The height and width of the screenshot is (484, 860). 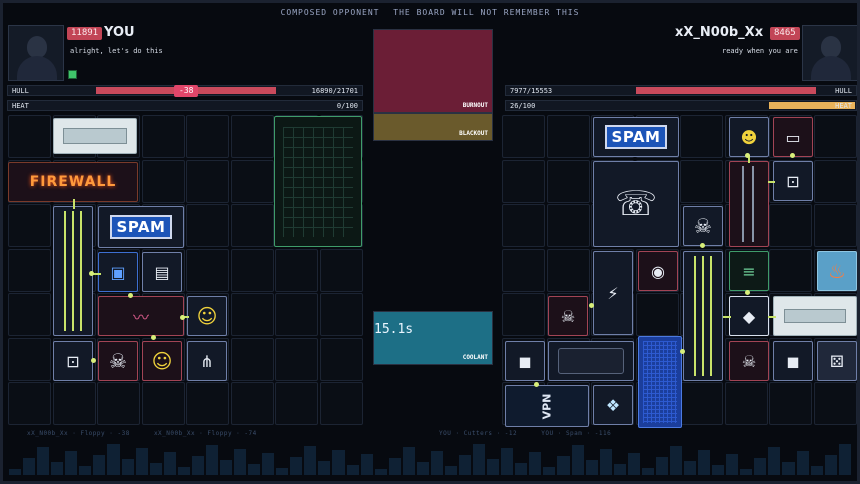 I want to click on code-screen-icon: ≡, so click(x=749, y=271).